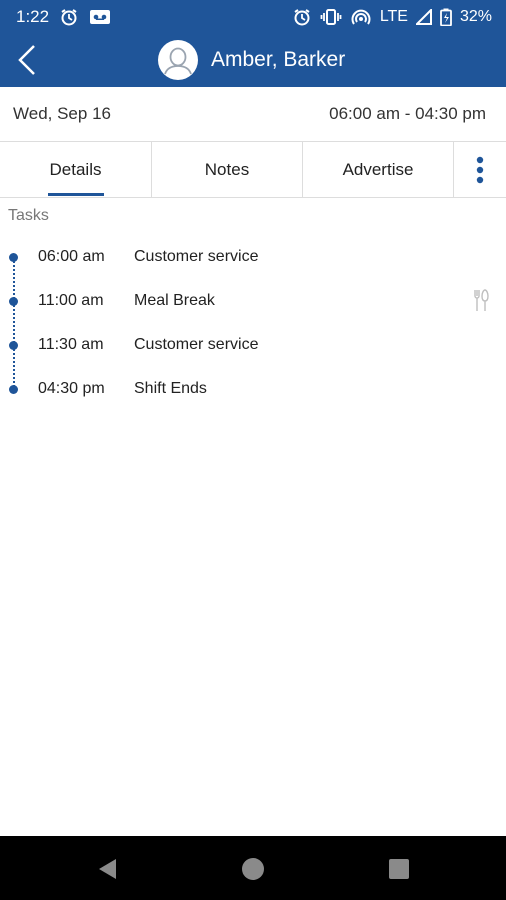 The width and height of the screenshot is (506, 900). Describe the element at coordinates (28, 215) in the screenshot. I see `tasks-section-title: Tasks` at that location.